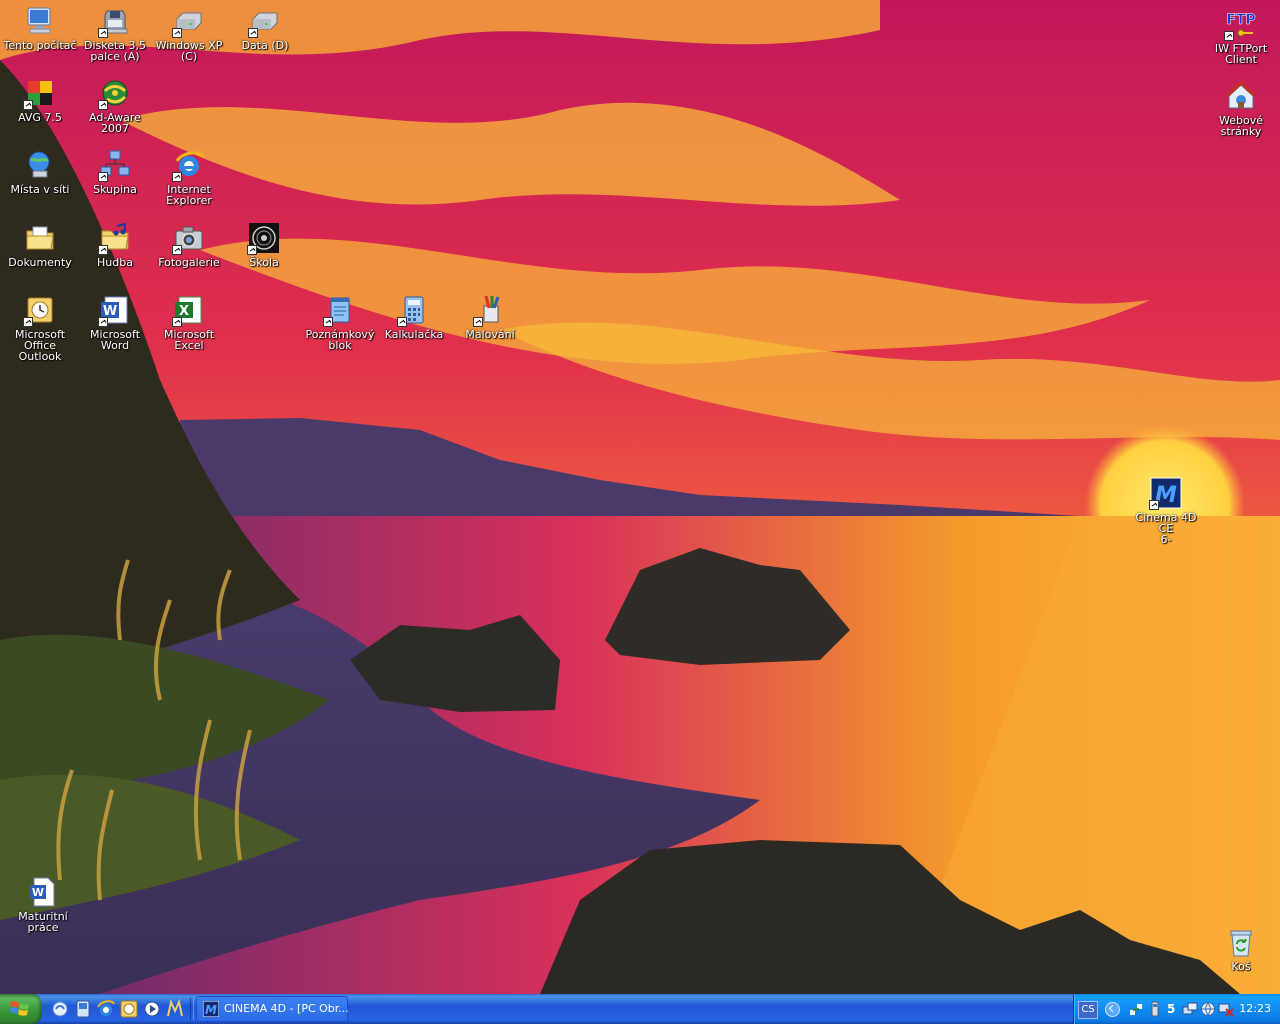 This screenshot has height=1024, width=1280. I want to click on network-disconnected-icon, so click(1226, 1010).